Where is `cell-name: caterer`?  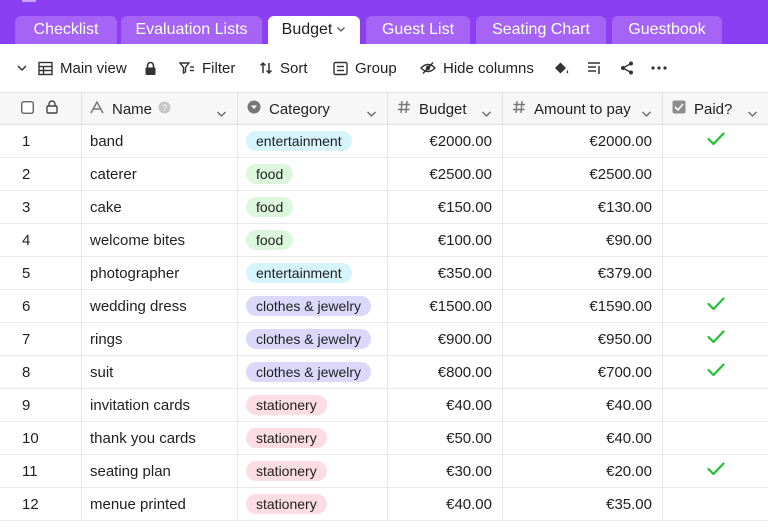
cell-name: caterer is located at coordinates (160, 174).